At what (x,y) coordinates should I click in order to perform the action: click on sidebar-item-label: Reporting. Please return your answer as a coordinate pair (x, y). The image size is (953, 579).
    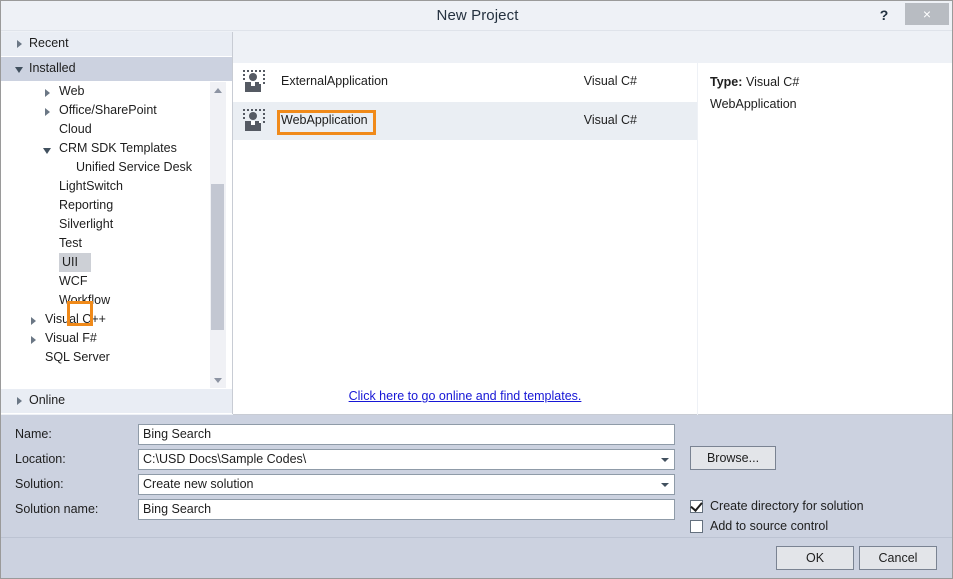
    Looking at the image, I should click on (86, 205).